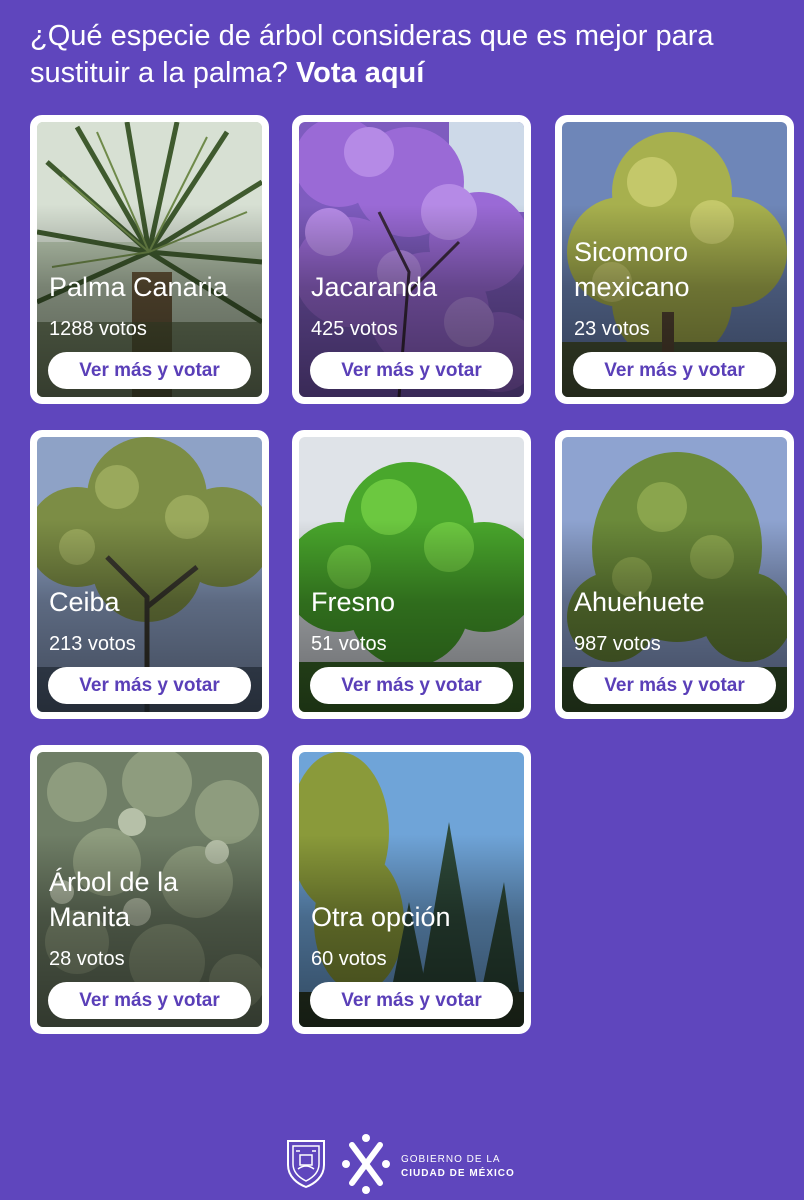 The width and height of the screenshot is (804, 1200). Describe the element at coordinates (617, 644) in the screenshot. I see `vote-count: 987 votos` at that location.